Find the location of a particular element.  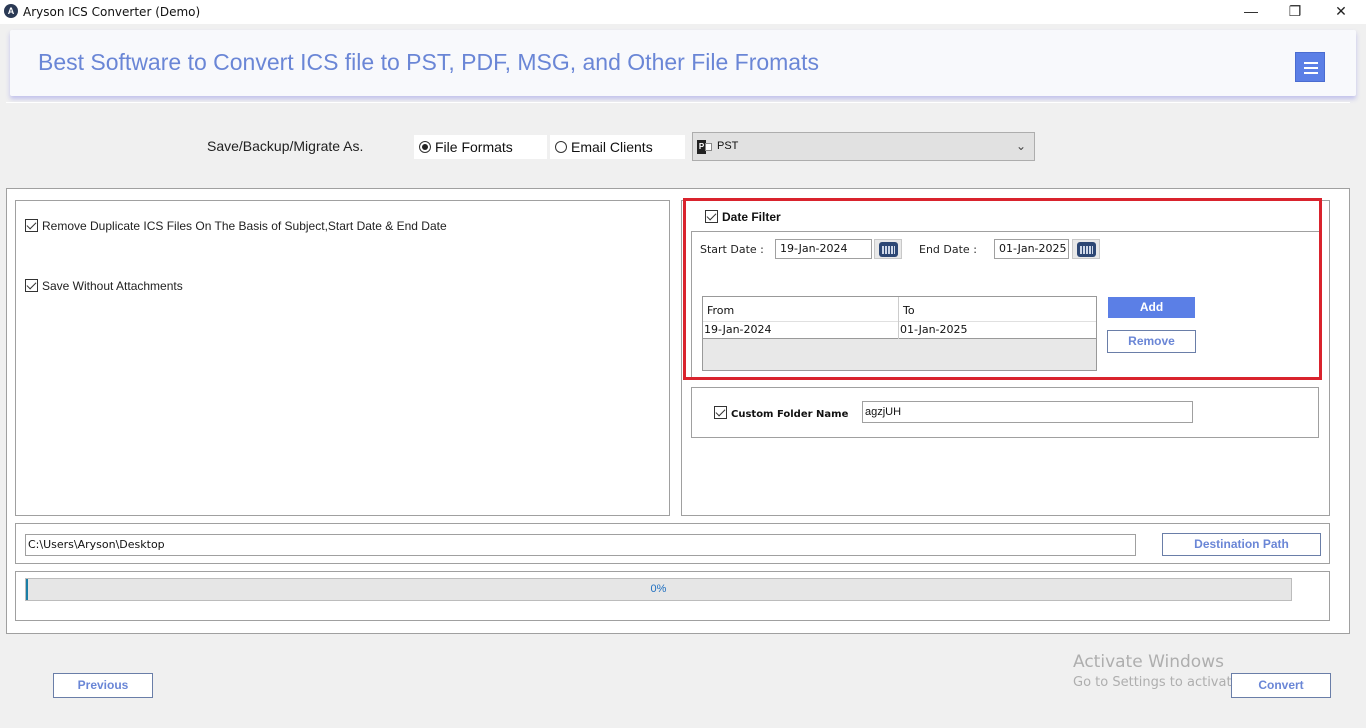

title-bar: A Aryson ICS Converter (Demo) — ❐ ✕ is located at coordinates (683, 12).